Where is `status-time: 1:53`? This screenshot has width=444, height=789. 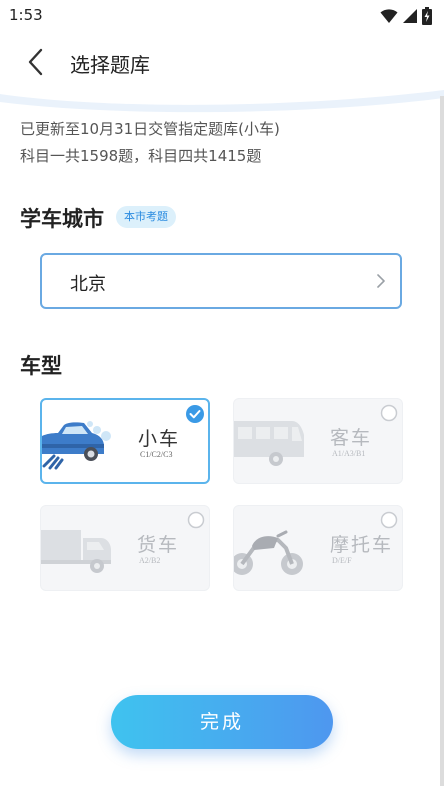
status-time: 1:53 is located at coordinates (26, 15).